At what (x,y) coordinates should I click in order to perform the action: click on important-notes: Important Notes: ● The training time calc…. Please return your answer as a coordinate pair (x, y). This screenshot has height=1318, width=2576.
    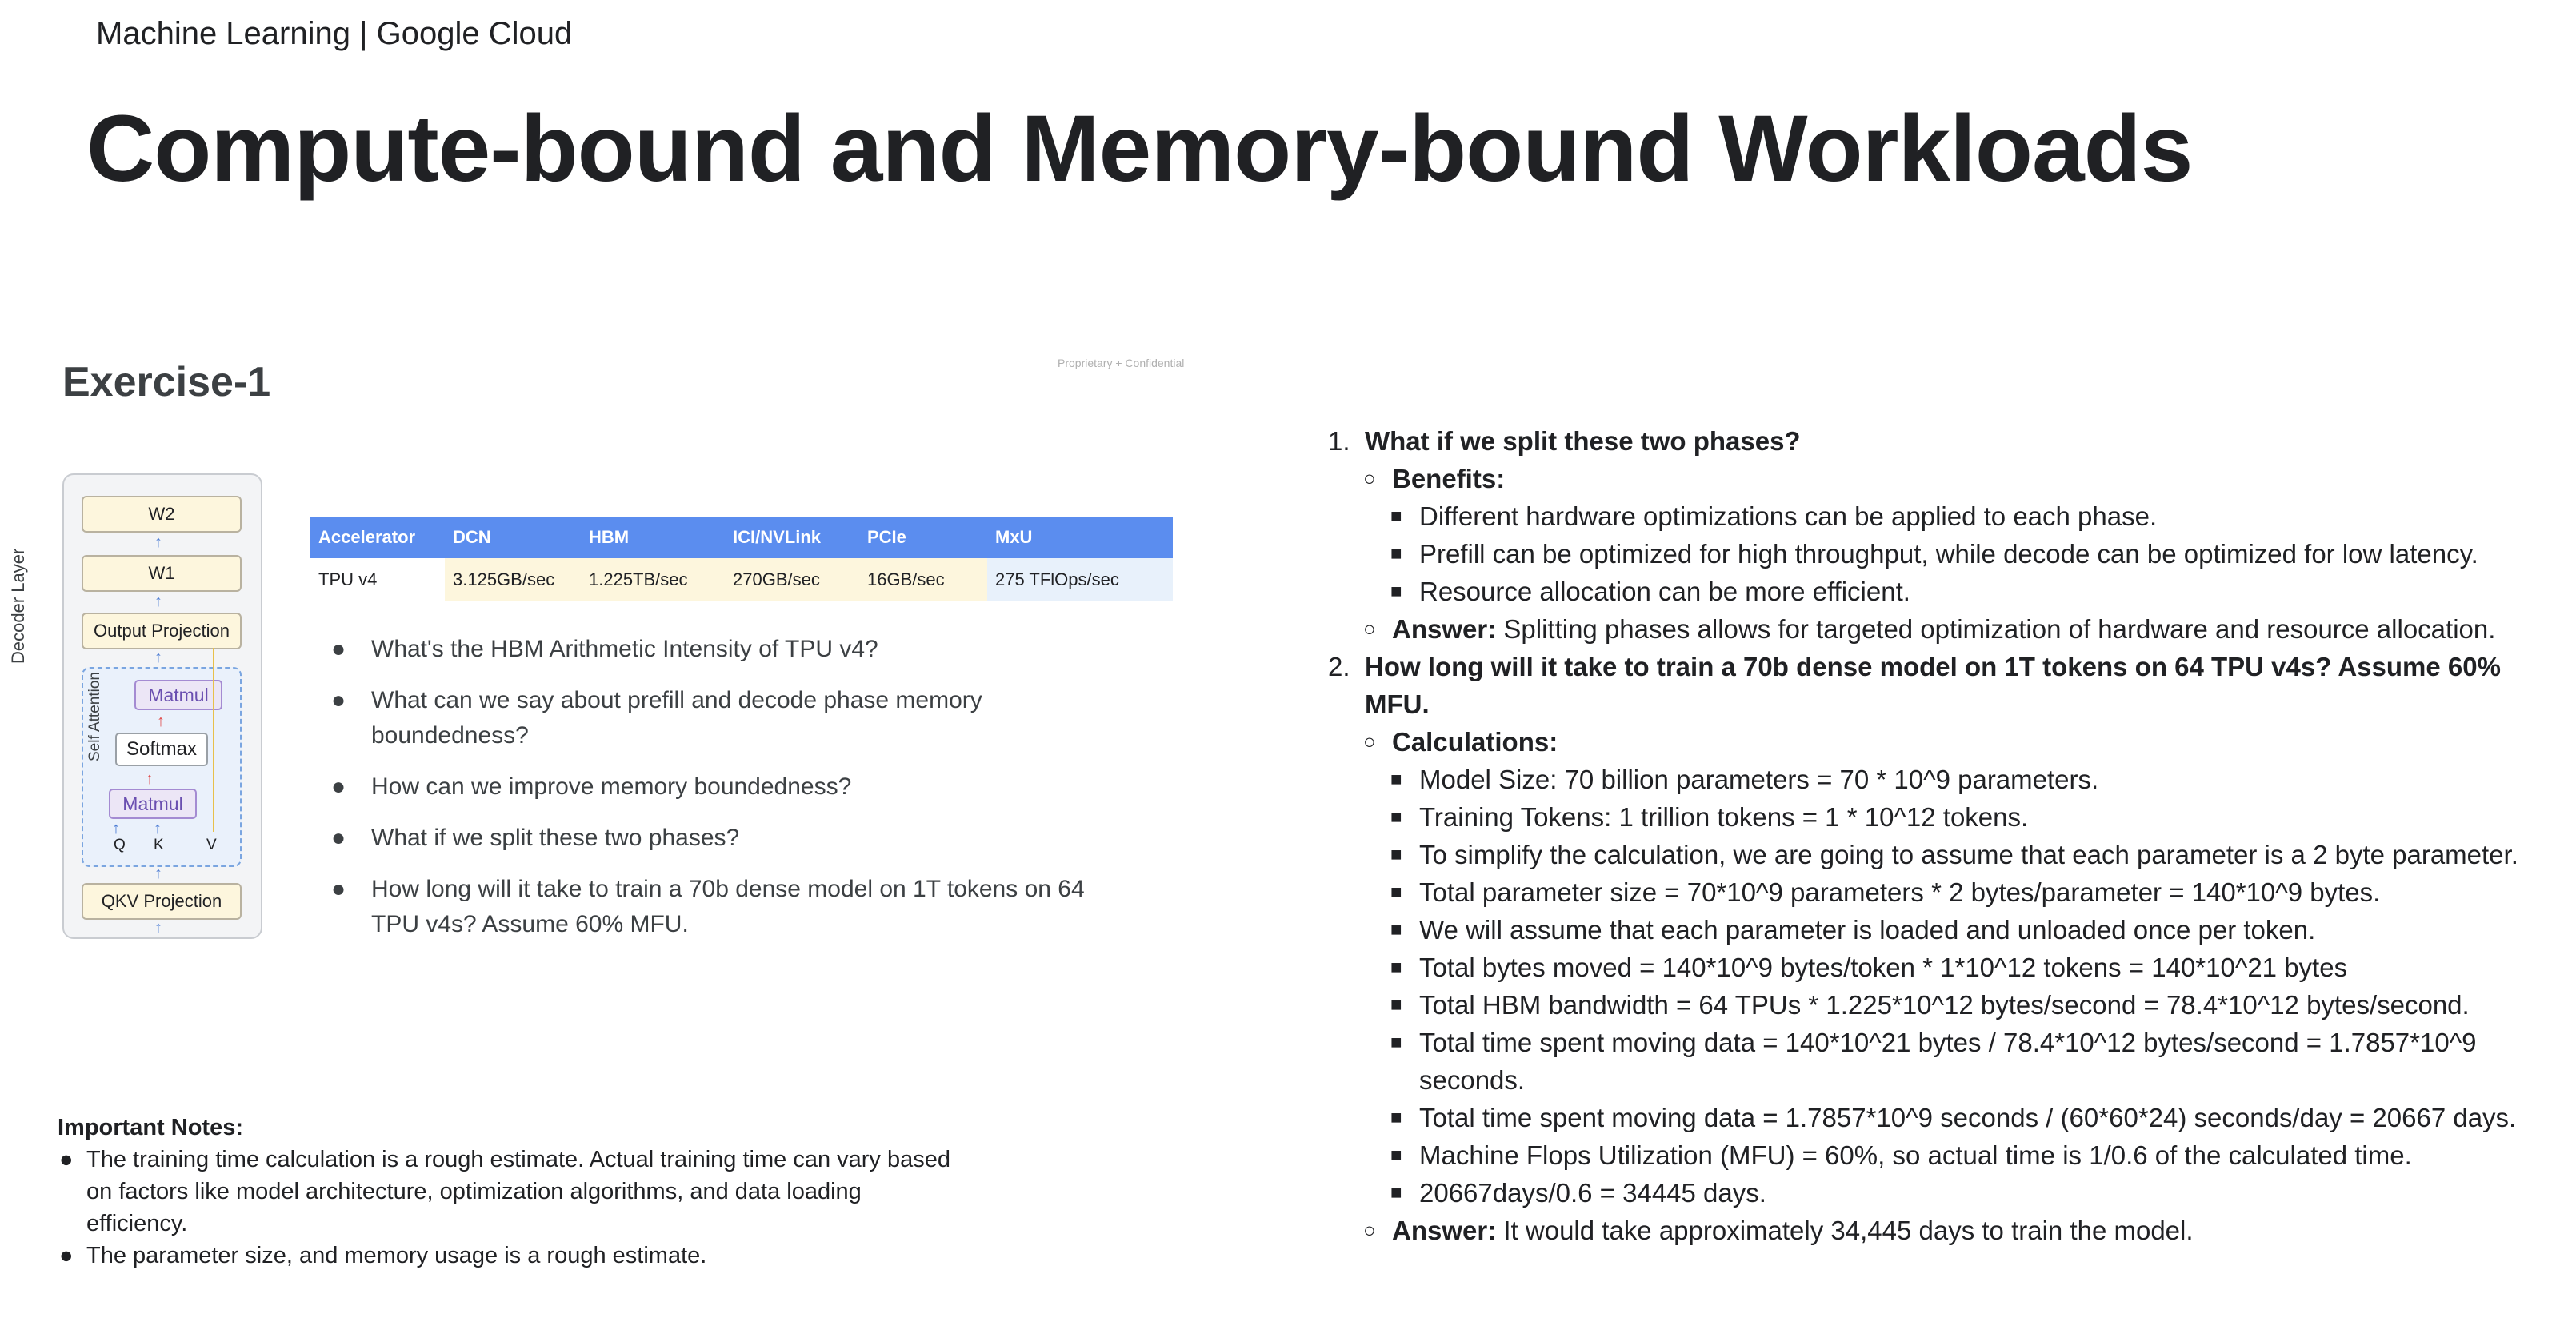
    Looking at the image, I should click on (506, 1192).